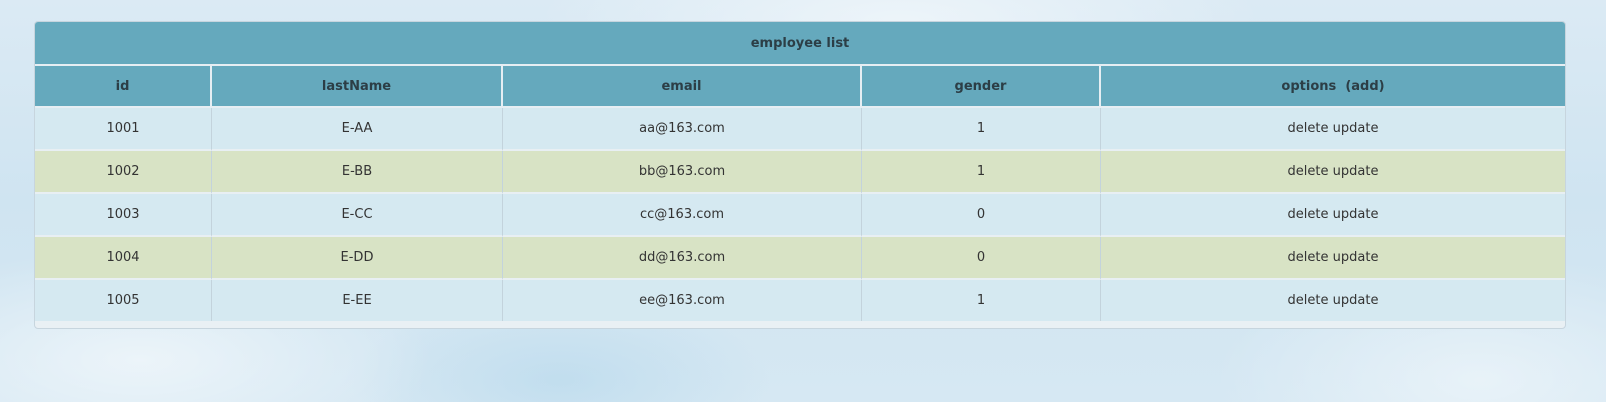 This screenshot has height=402, width=1606. I want to click on column-header-id: id, so click(123, 87).